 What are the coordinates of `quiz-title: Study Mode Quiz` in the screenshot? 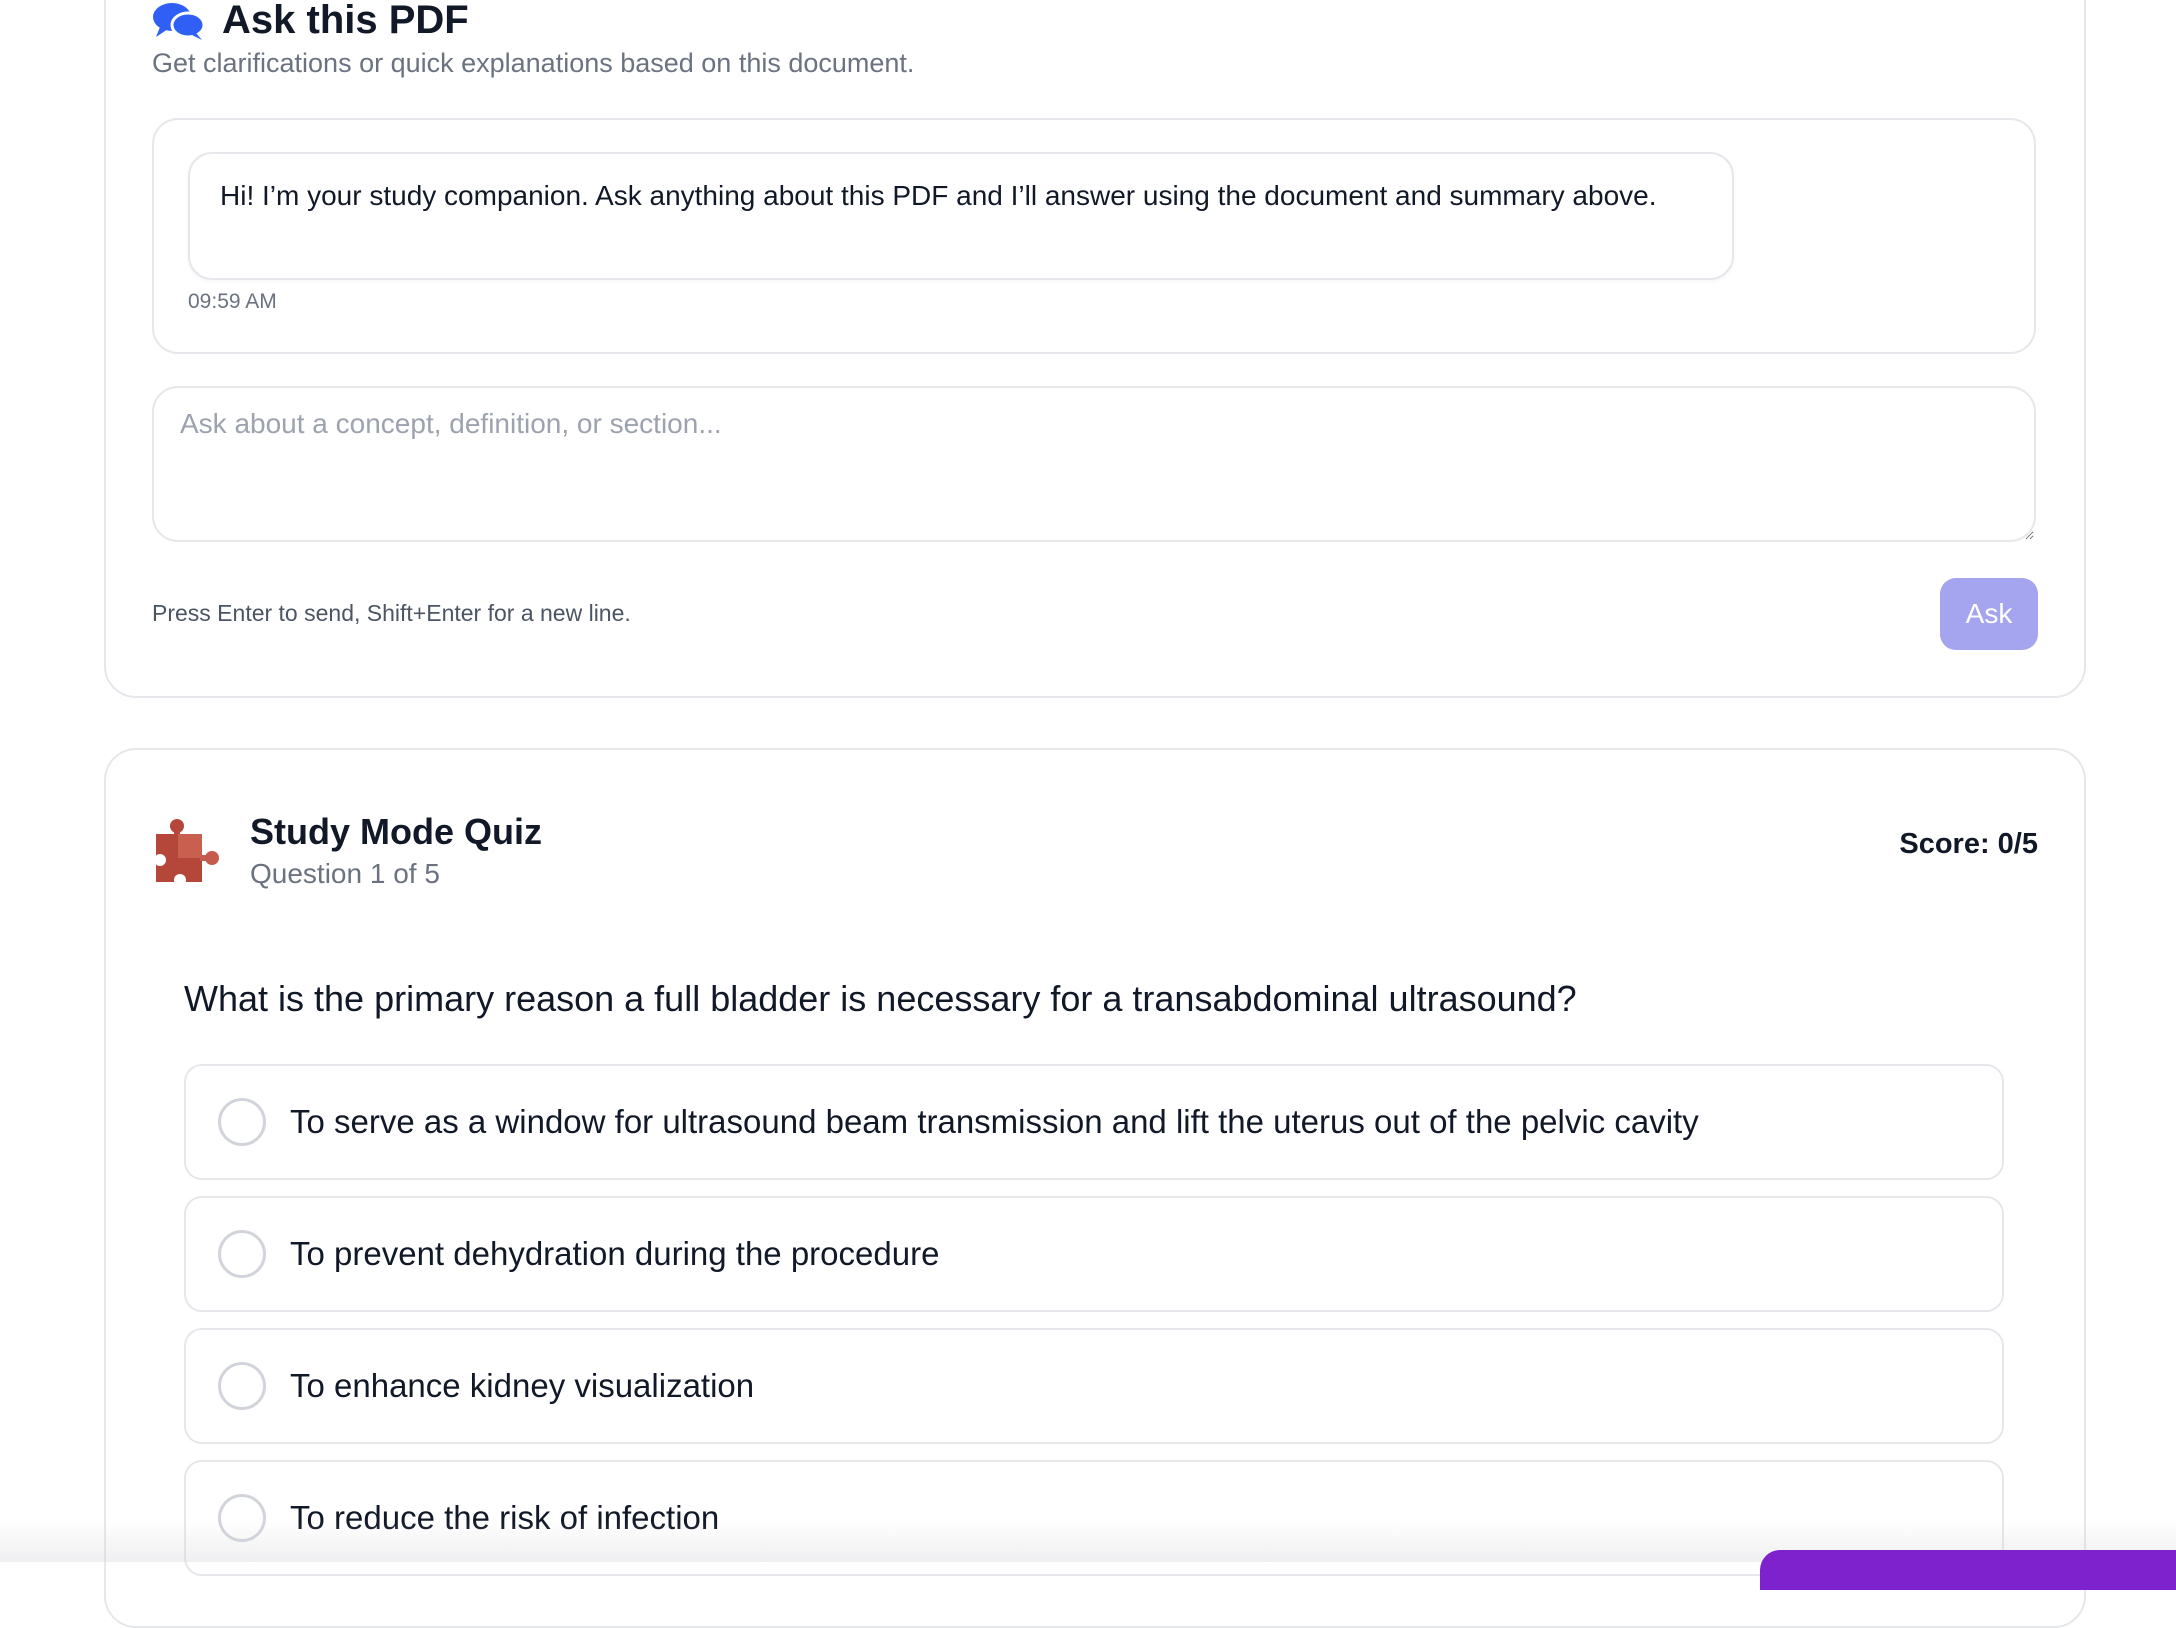 It's located at (396, 831).